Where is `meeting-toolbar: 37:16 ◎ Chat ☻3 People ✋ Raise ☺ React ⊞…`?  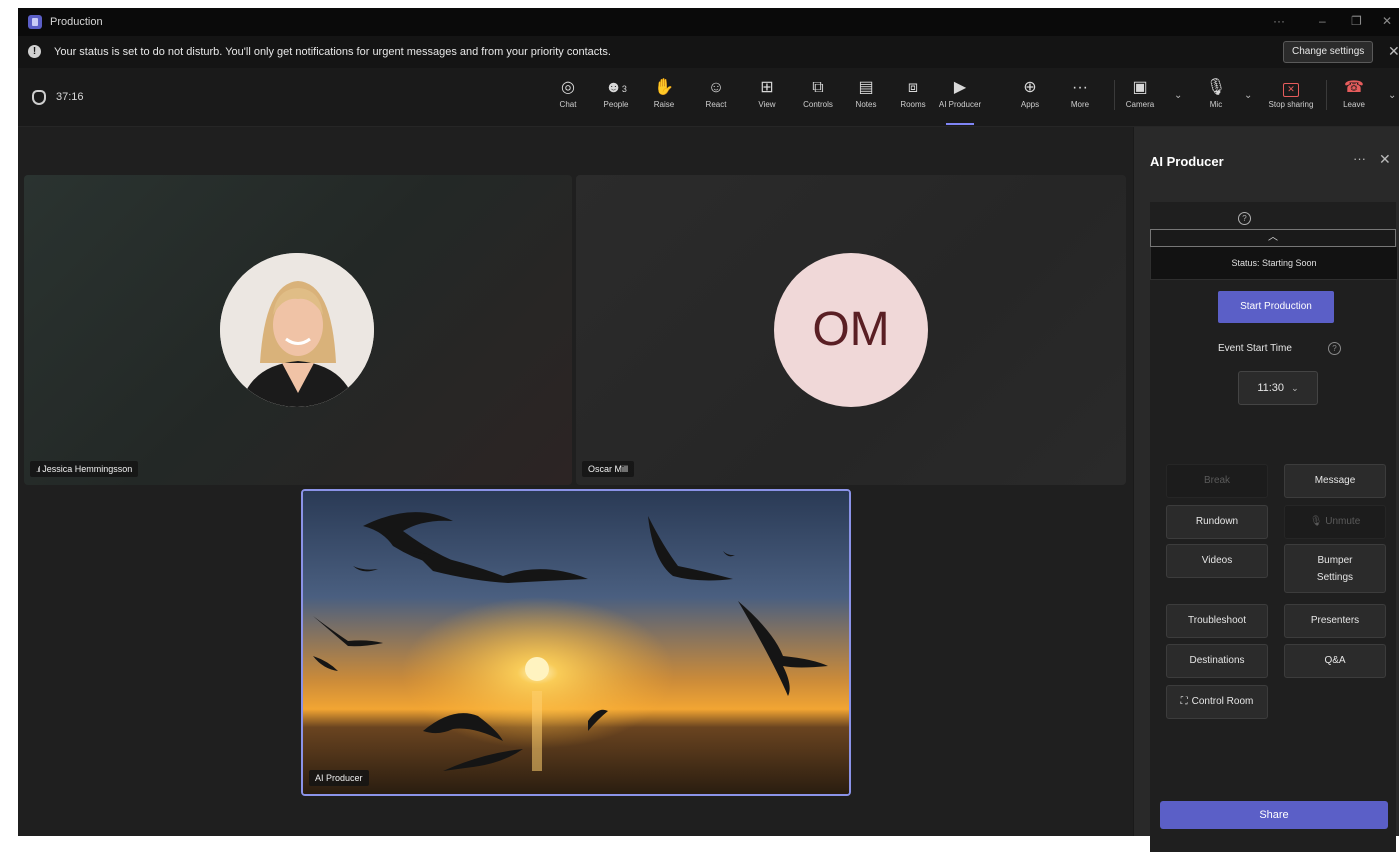
meeting-toolbar: 37:16 ◎ Chat ☻3 People ✋ Raise ☺ React ⊞… is located at coordinates (708, 97).